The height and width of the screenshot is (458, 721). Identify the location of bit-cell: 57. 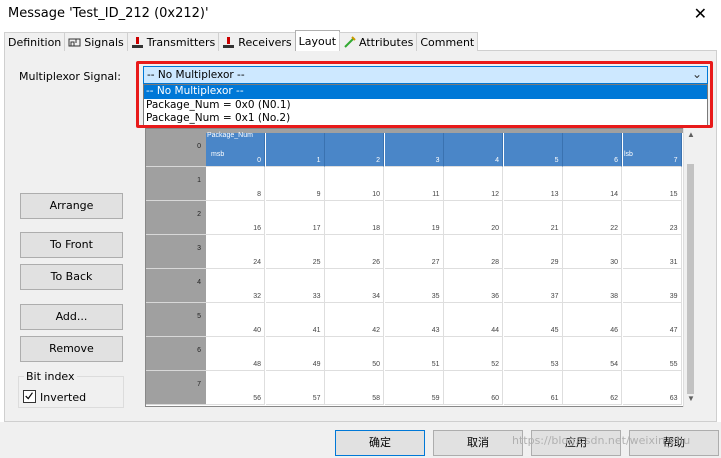
(295, 388).